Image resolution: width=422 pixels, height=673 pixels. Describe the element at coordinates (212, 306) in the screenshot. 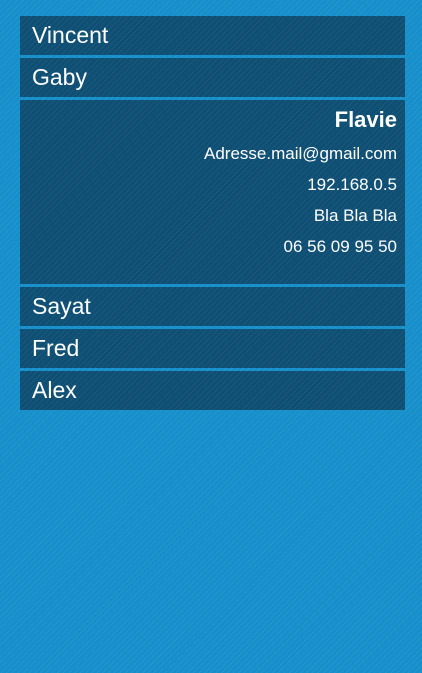

I see `contact-item-sayat: Sayat` at that location.